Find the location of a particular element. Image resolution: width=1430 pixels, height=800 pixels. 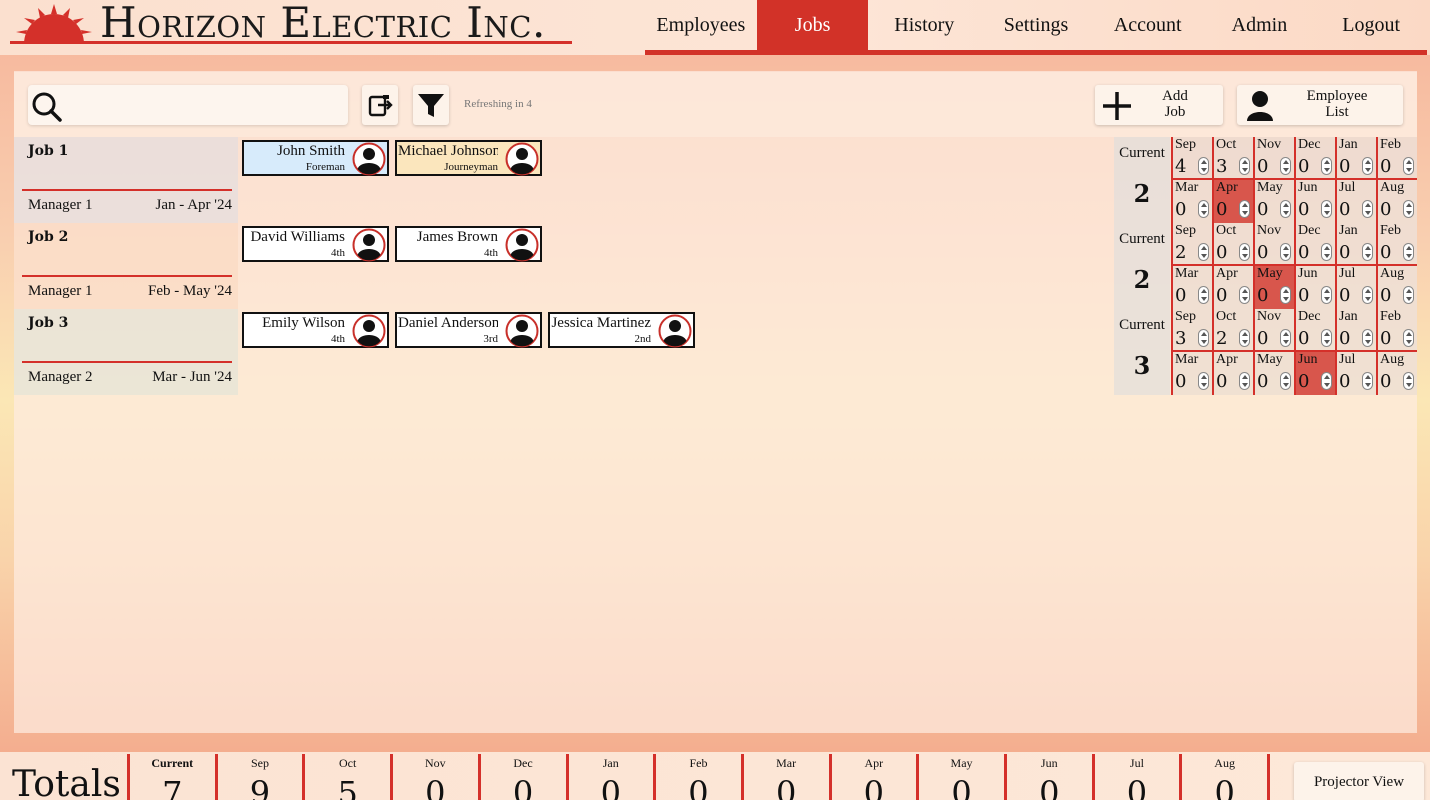

employee-card: John Smith Foreman is located at coordinates (315, 158).